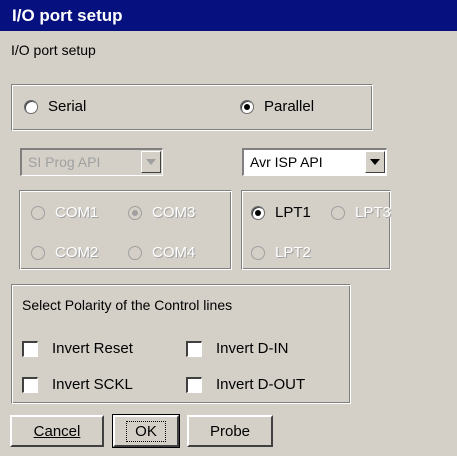  What do you see at coordinates (228, 15) in the screenshot?
I see `title-bar: I/O port setup` at bounding box center [228, 15].